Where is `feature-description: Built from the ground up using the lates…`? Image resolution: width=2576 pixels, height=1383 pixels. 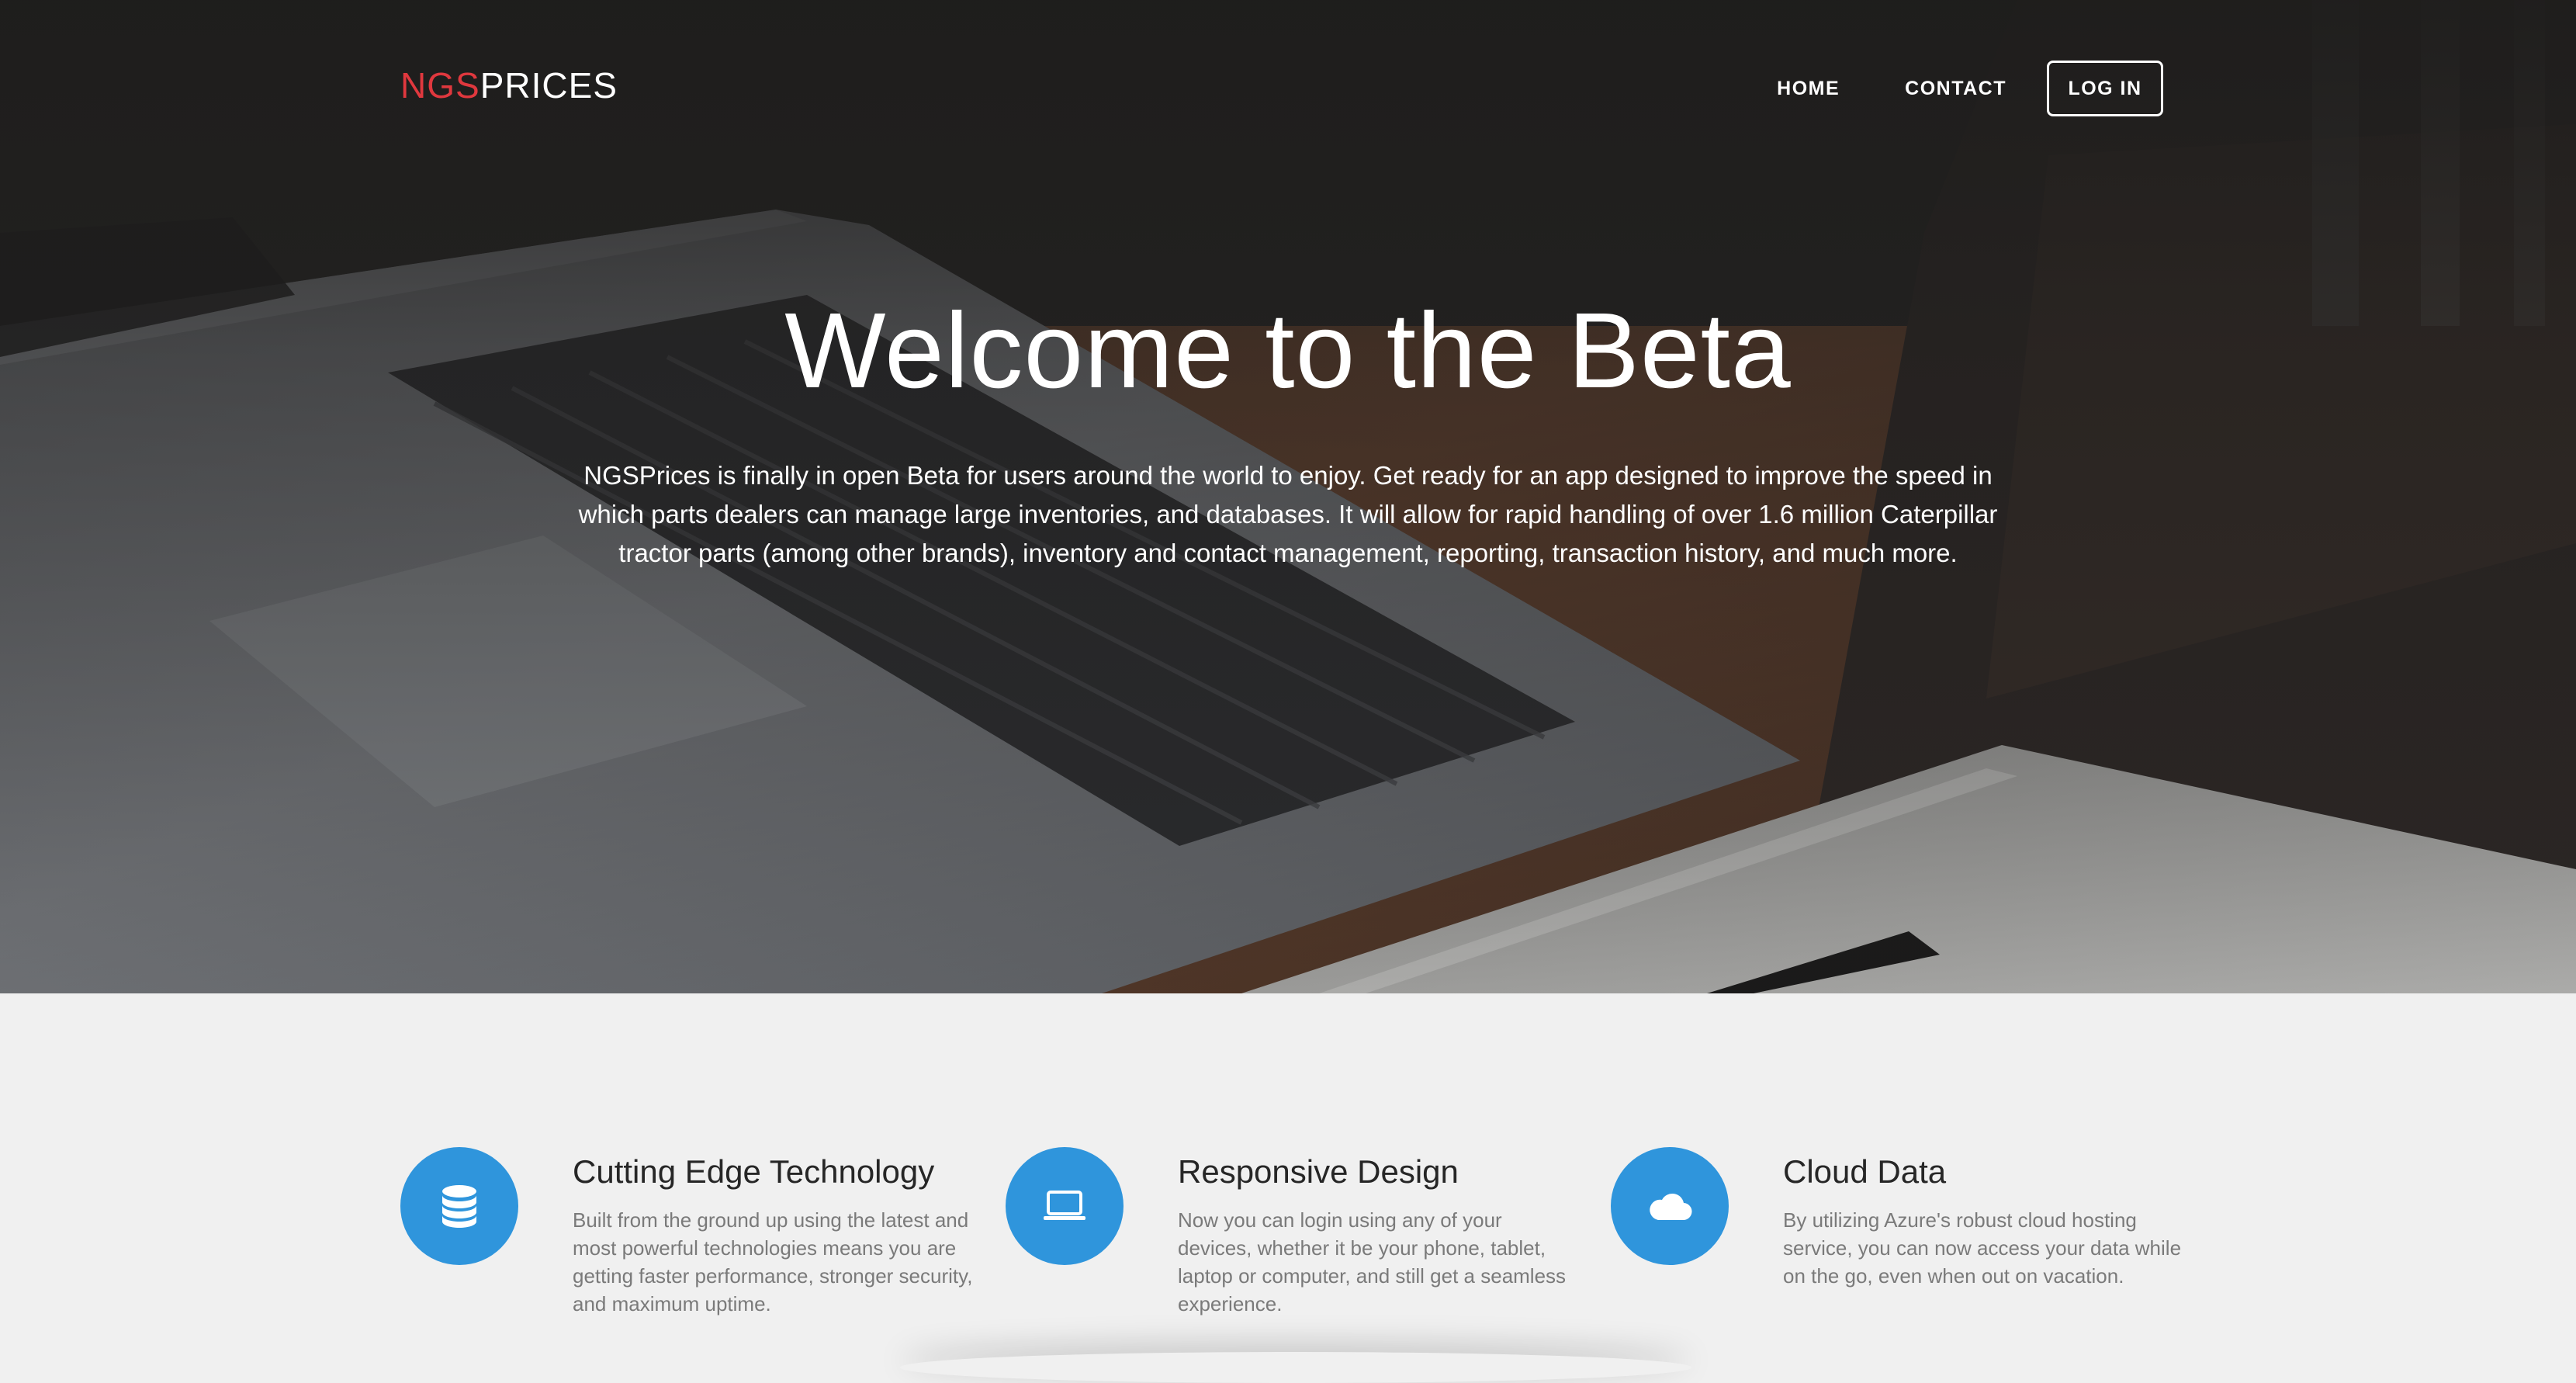
feature-description: Built from the ground up using the lates… is located at coordinates (773, 1261).